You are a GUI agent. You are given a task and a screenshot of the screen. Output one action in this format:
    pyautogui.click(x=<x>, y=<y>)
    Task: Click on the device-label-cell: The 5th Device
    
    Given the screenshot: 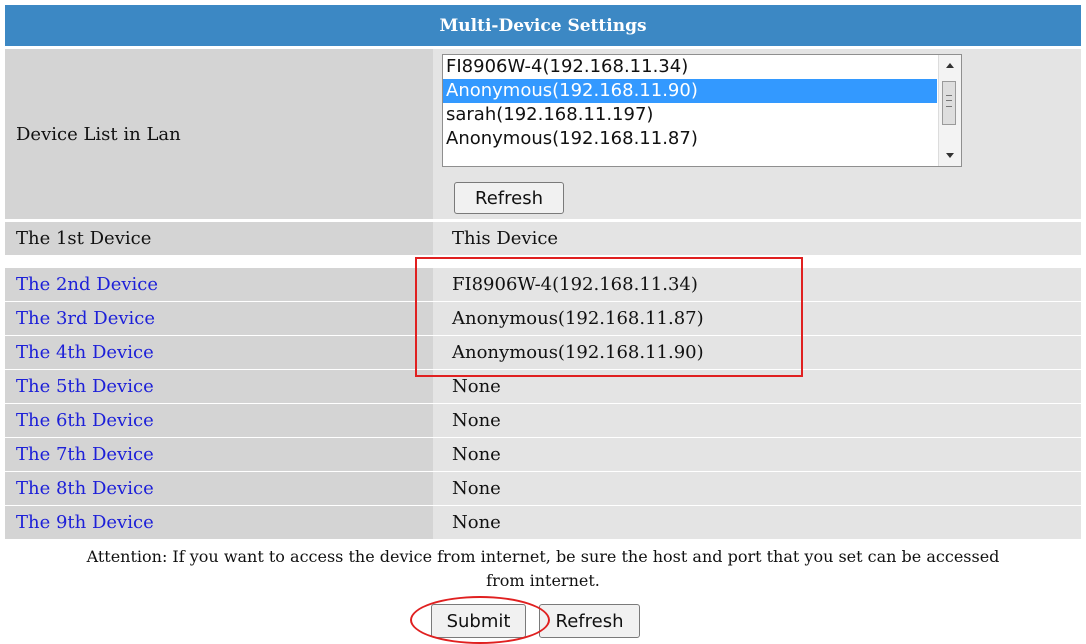 What is the action you would take?
    pyautogui.click(x=219, y=386)
    